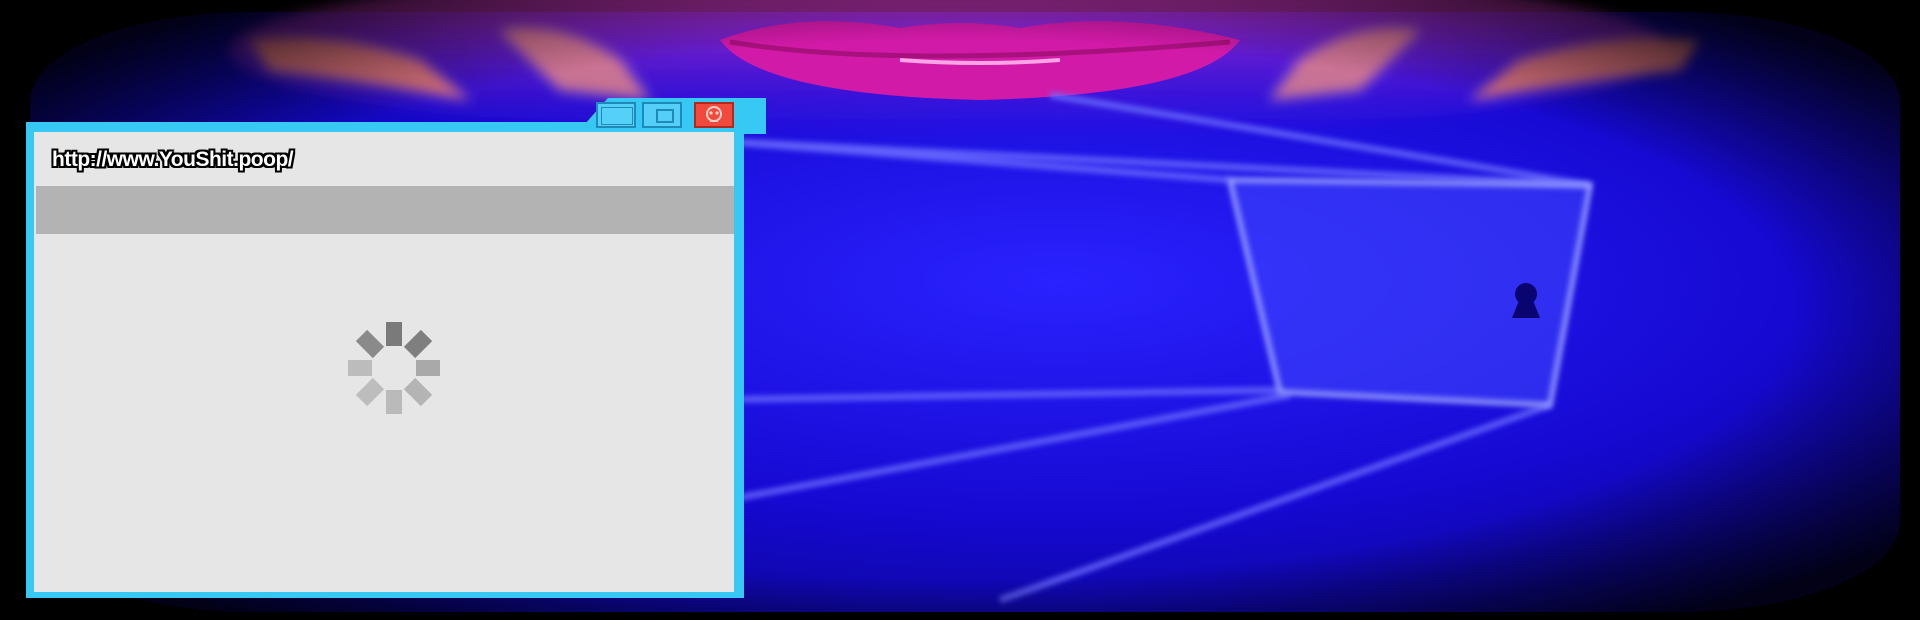 The height and width of the screenshot is (620, 1920). What do you see at coordinates (665, 116) in the screenshot?
I see `restore-icon` at bounding box center [665, 116].